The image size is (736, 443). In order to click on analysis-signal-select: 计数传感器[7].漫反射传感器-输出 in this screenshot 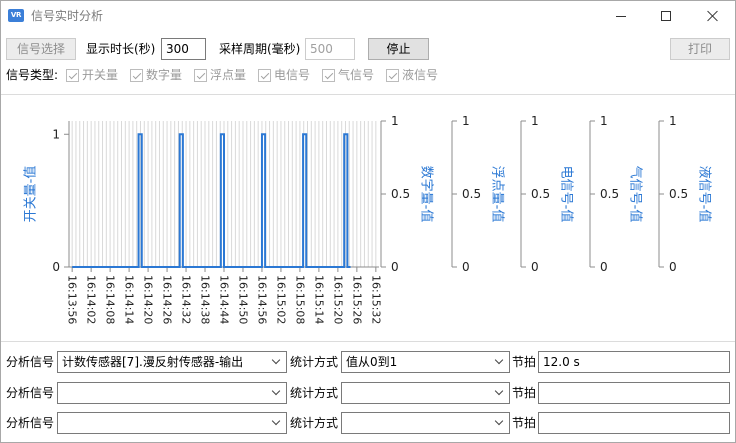, I will do `click(172, 362)`.